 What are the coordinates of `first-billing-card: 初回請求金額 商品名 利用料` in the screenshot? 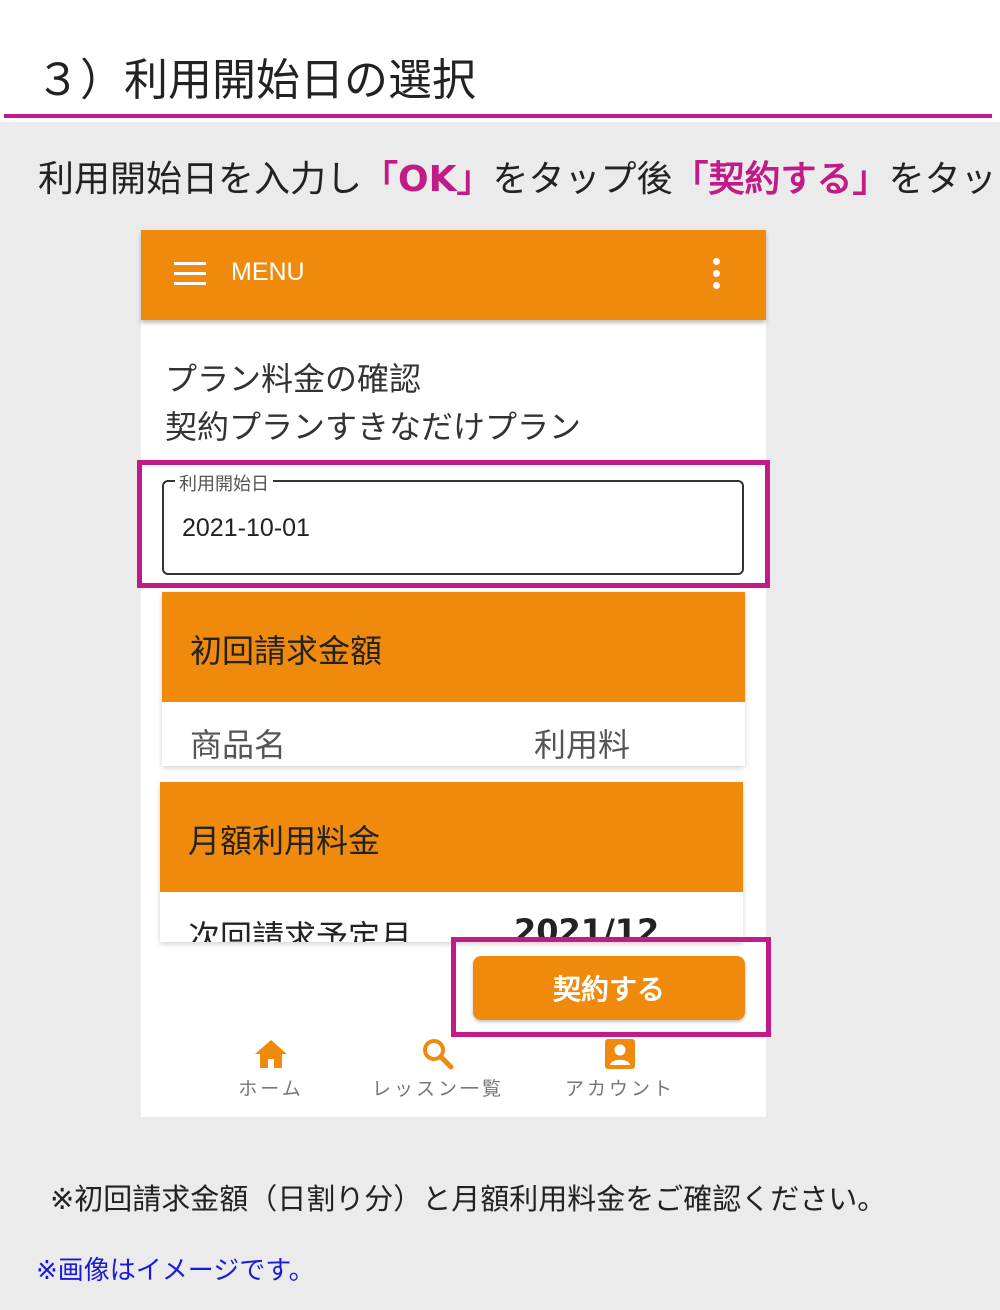 It's located at (453, 679).